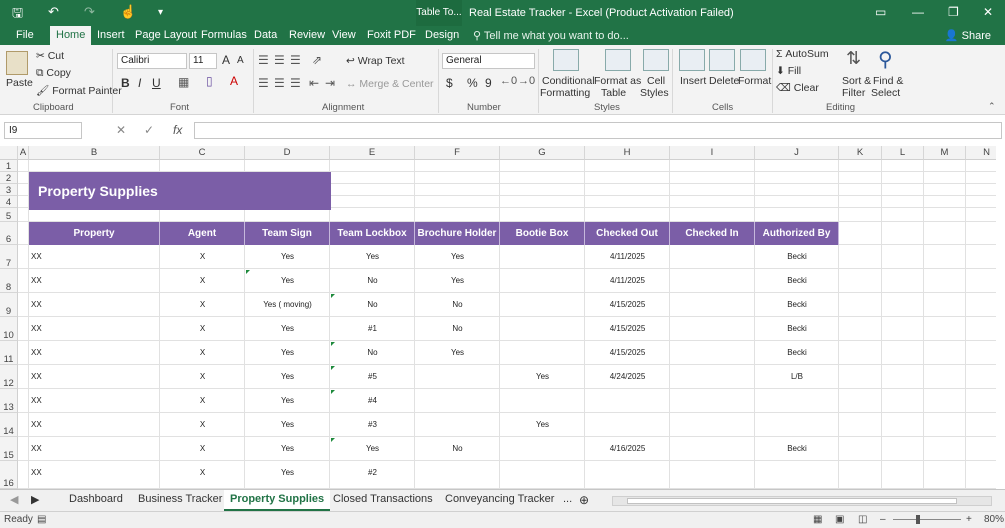  I want to click on bold-button: B, so click(125, 83).